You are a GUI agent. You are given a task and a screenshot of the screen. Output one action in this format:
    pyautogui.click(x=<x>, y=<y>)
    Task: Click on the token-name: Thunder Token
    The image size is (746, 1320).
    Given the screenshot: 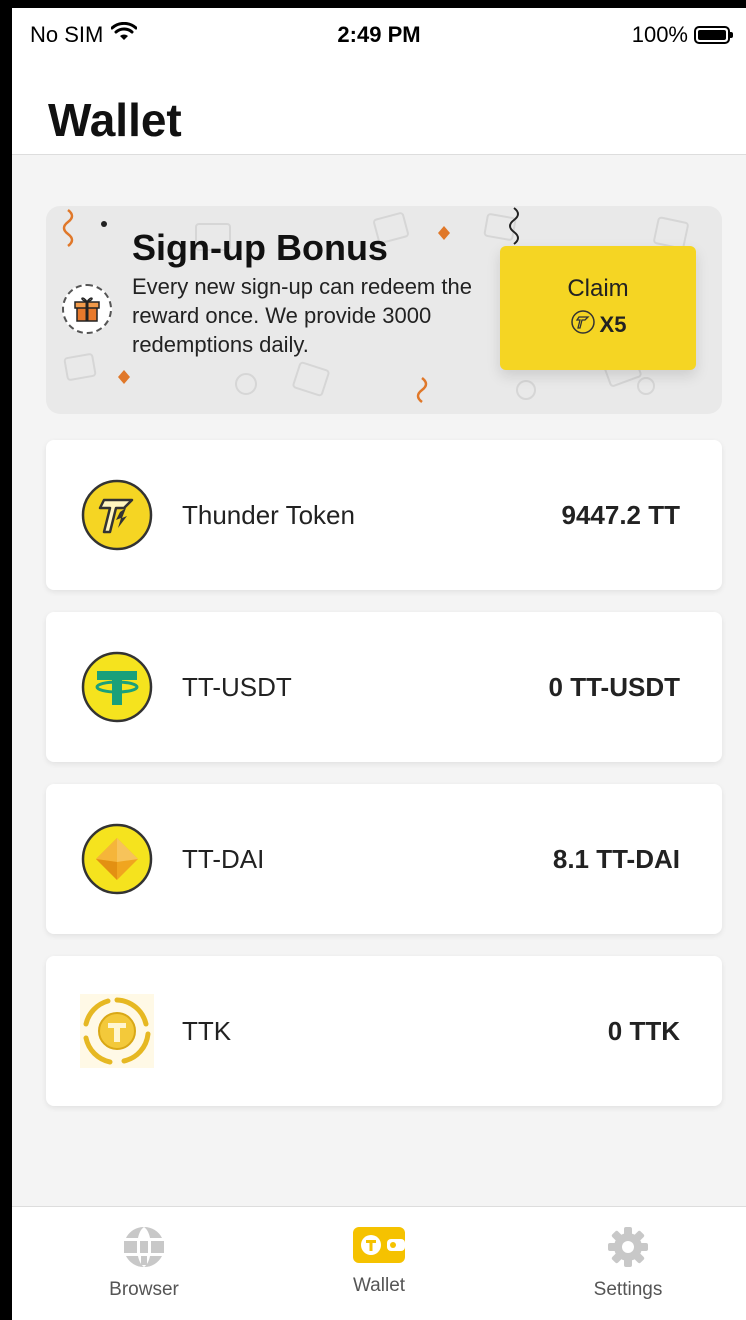 What is the action you would take?
    pyautogui.click(x=268, y=515)
    